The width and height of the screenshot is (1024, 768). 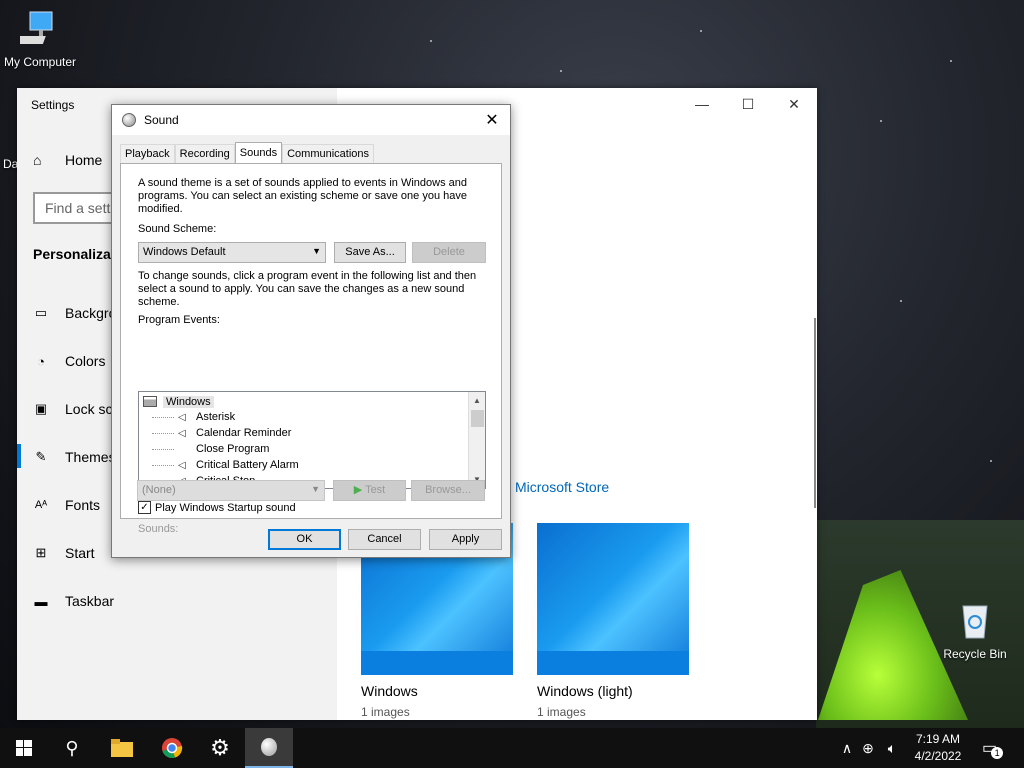 I want to click on settings-scrollbar, so click(x=815, y=413).